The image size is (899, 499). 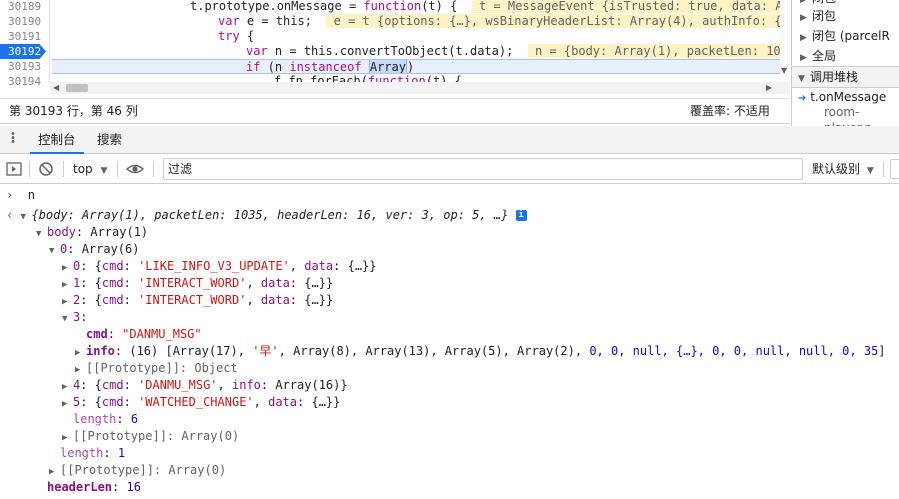 I want to click on settings-button-edge, so click(x=894, y=169).